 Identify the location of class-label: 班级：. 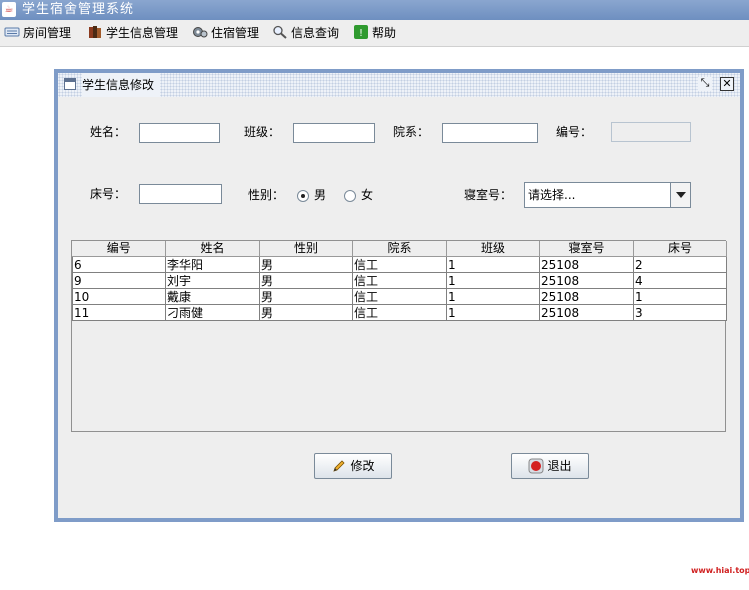
(262, 132).